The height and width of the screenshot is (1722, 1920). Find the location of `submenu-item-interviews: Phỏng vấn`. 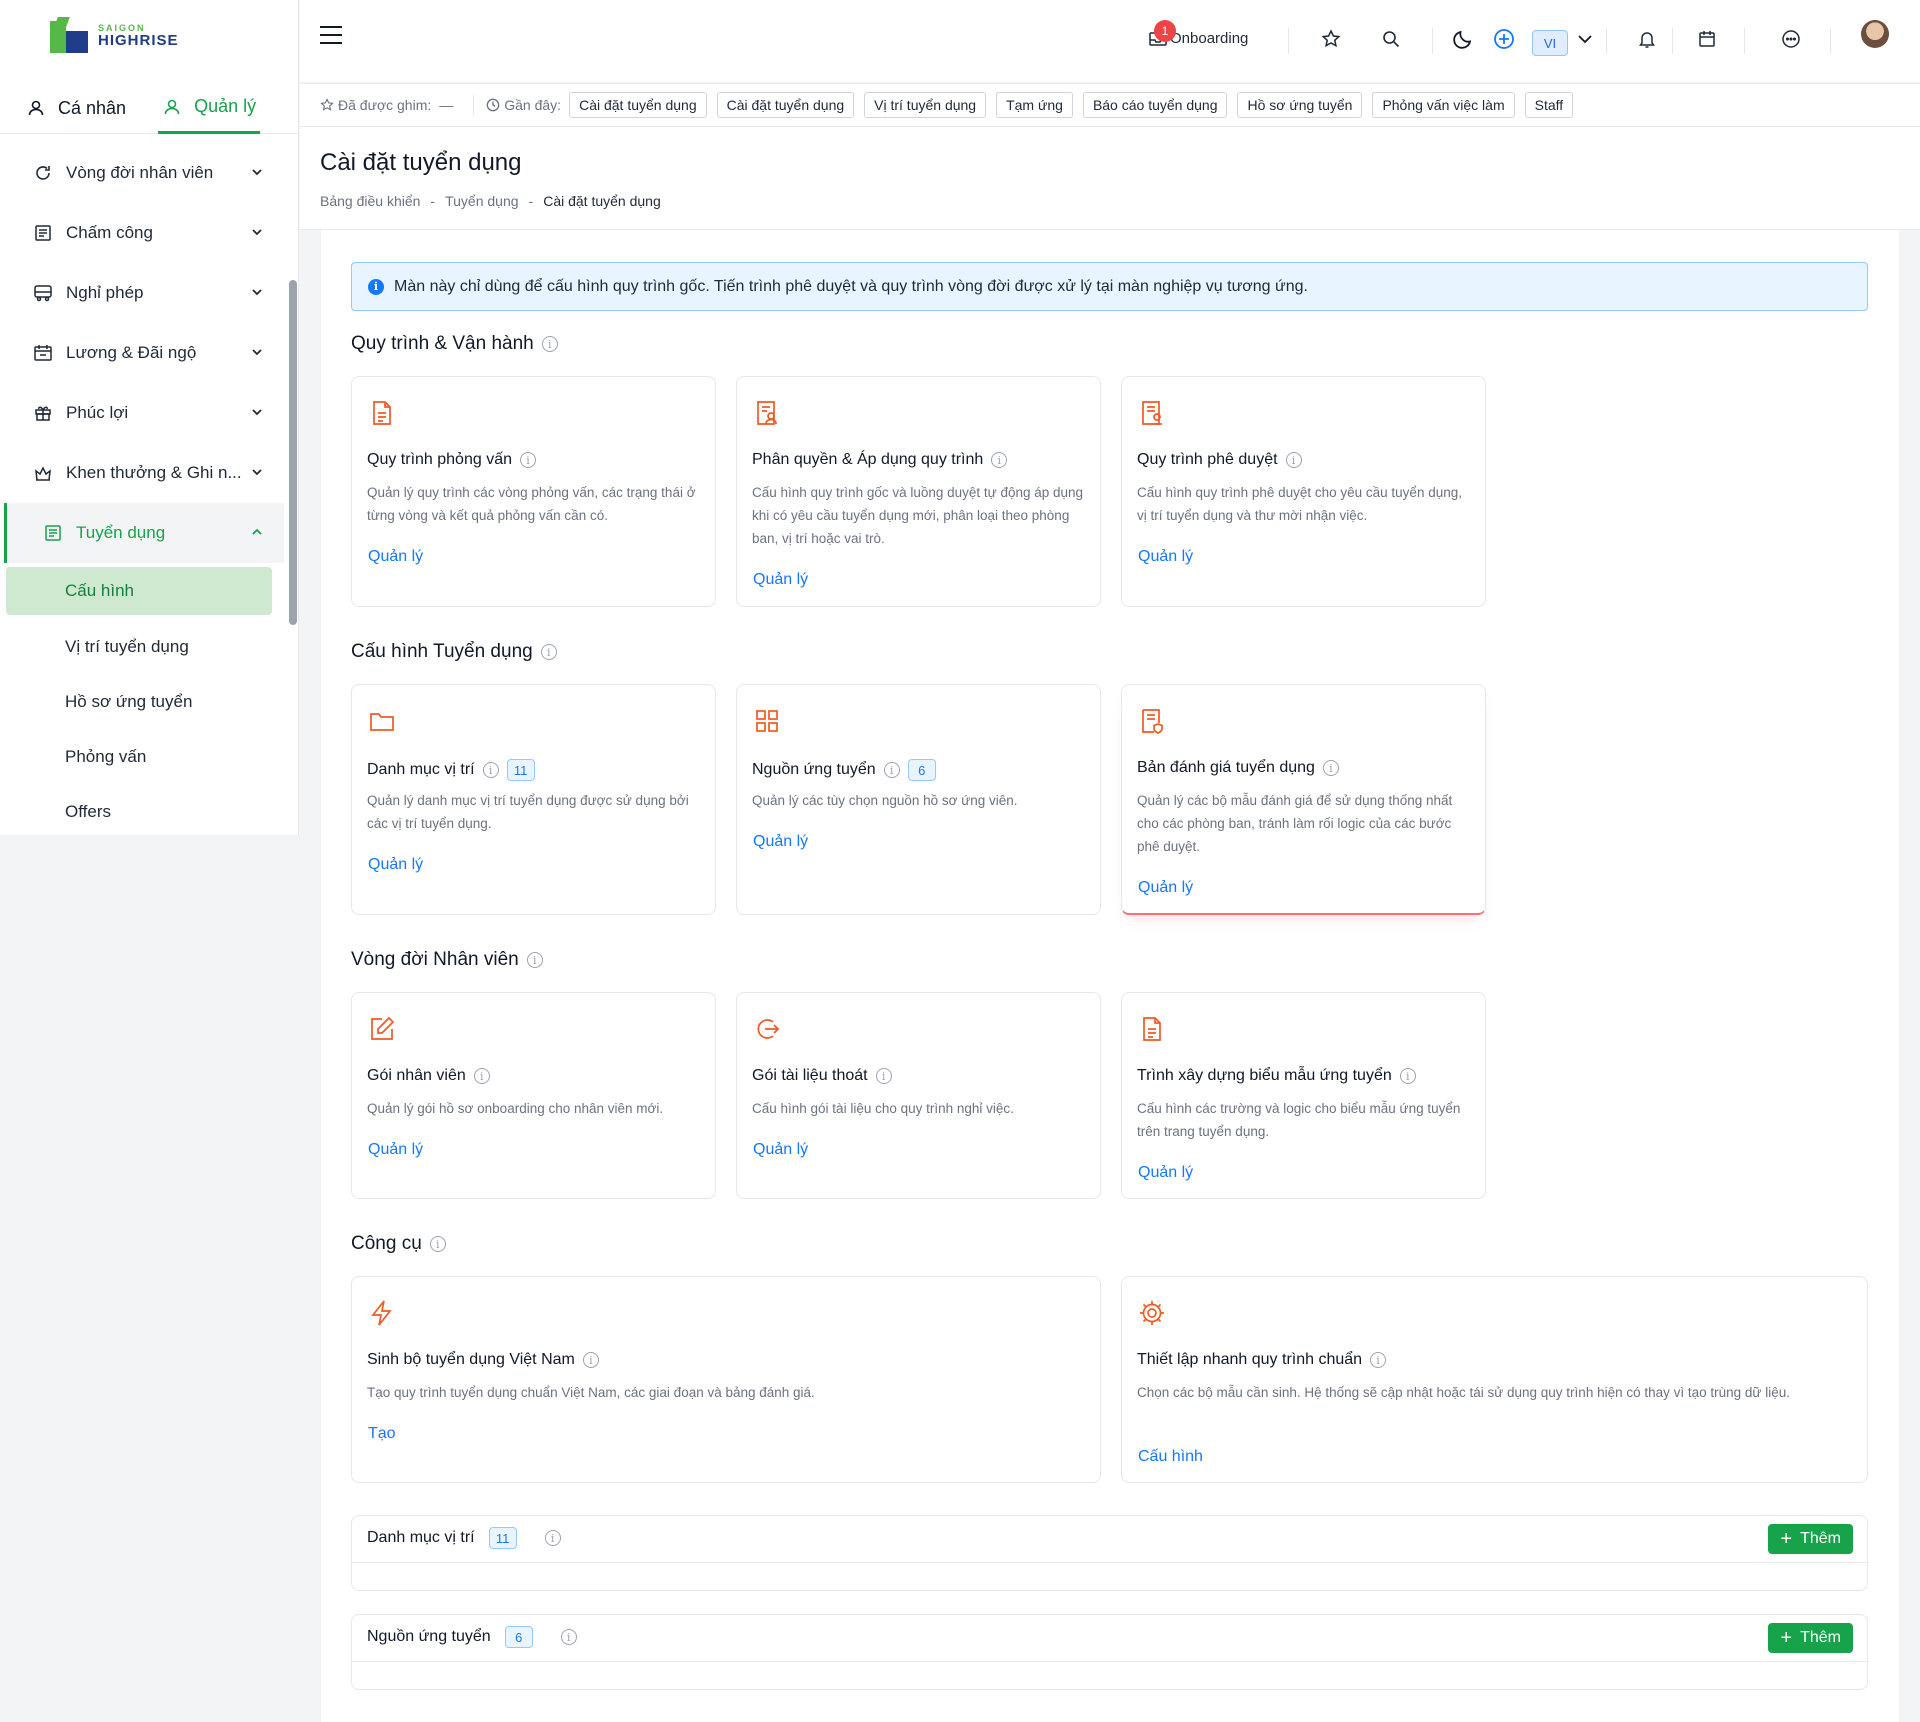

submenu-item-interviews: Phỏng vấn is located at coordinates (142, 756).